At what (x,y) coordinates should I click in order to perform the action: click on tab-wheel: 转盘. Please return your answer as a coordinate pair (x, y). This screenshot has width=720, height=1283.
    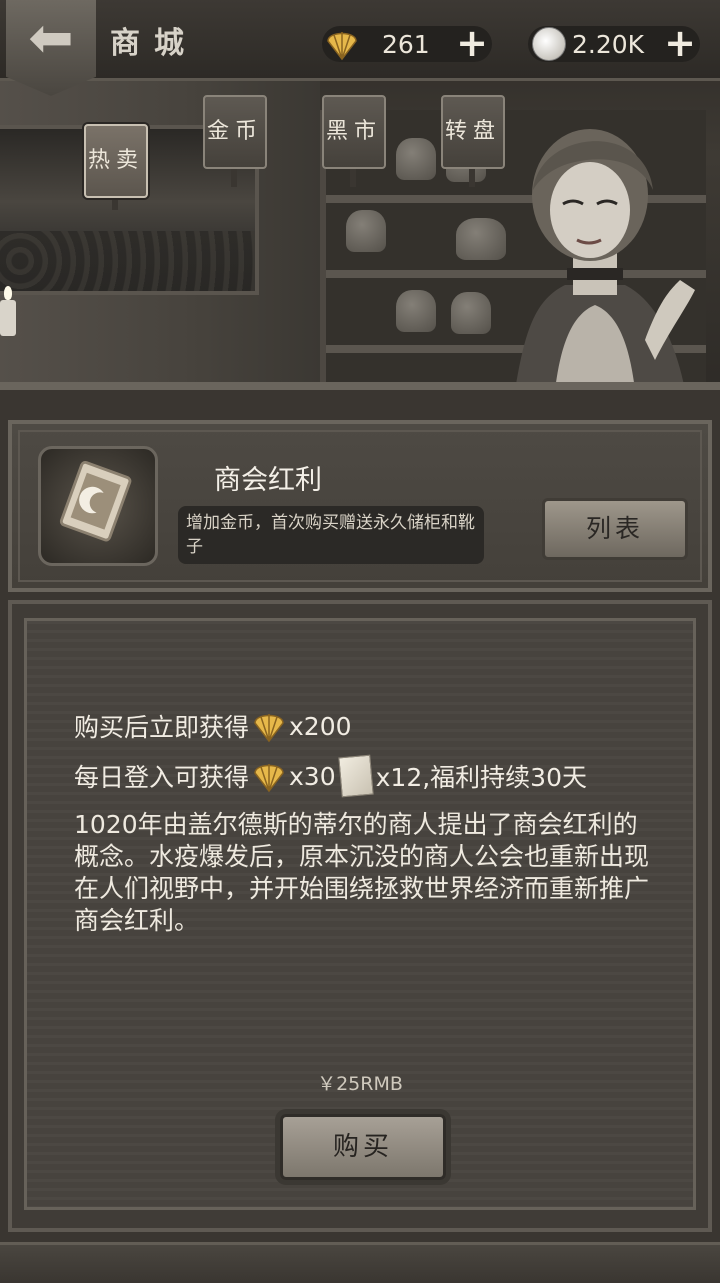
    Looking at the image, I should click on (473, 132).